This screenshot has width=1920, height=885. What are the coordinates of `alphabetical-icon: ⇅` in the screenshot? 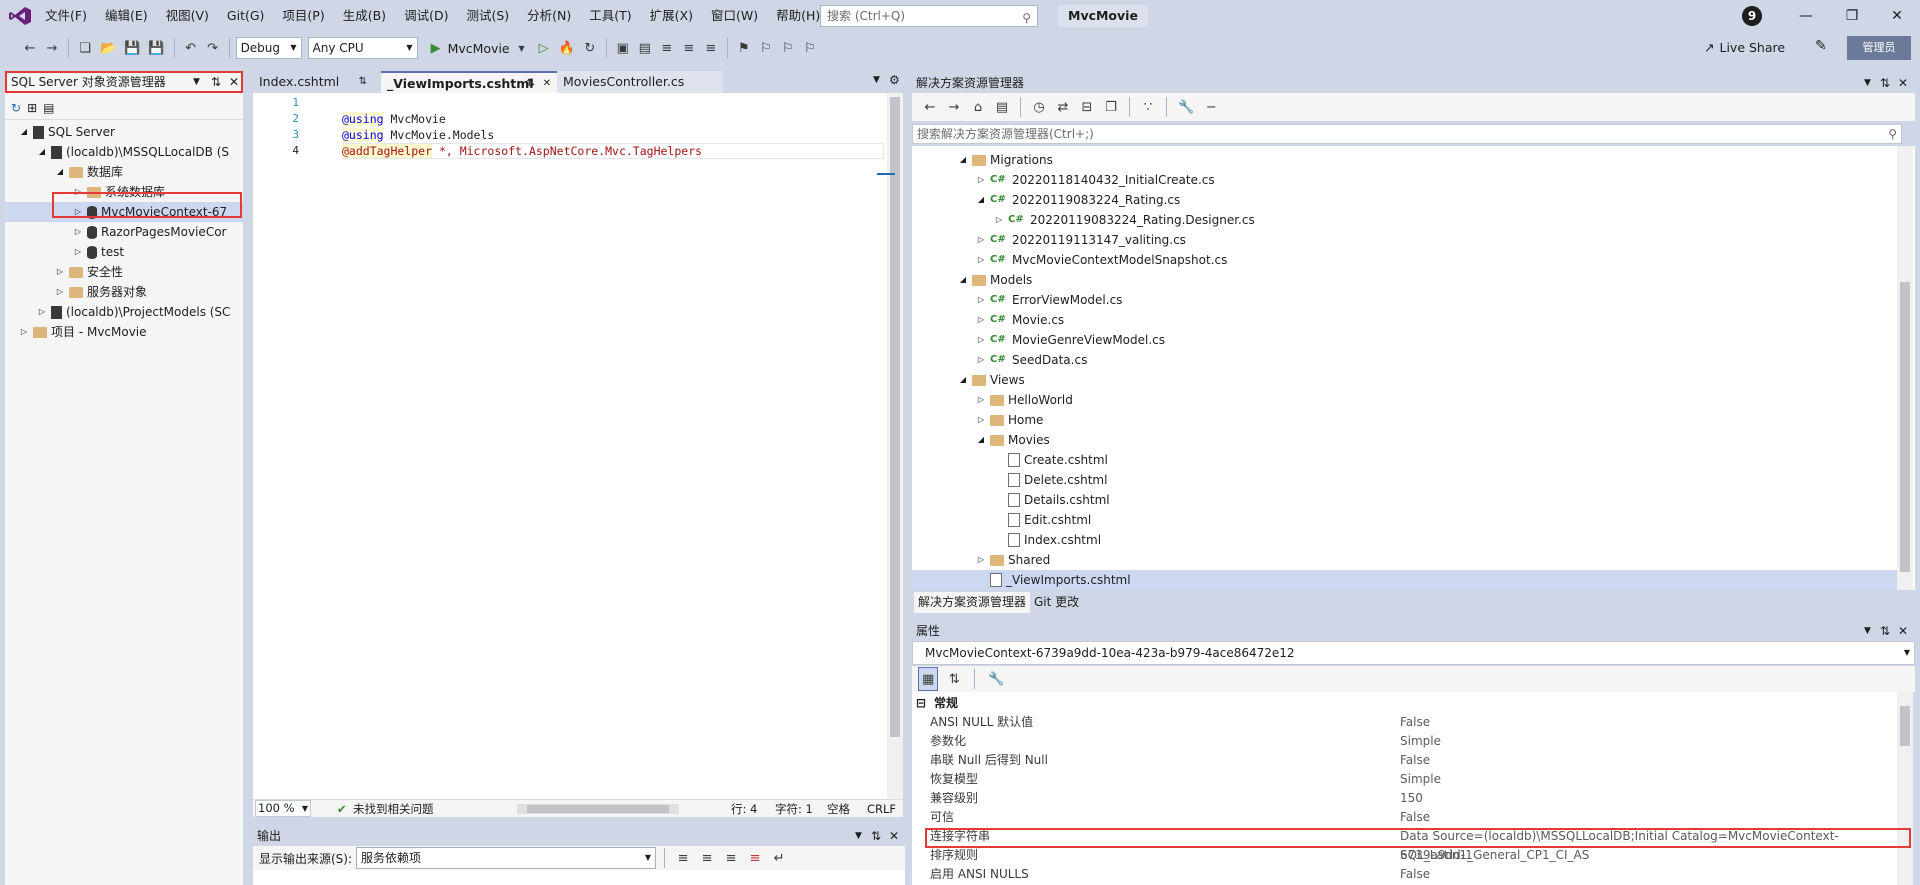 It's located at (954, 679).